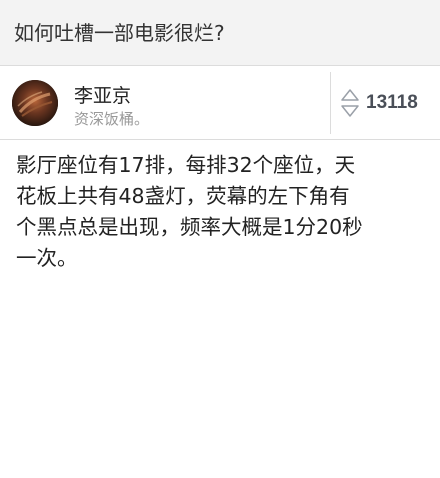  What do you see at coordinates (47, 258) in the screenshot?
I see `answer-line: 一次。` at bounding box center [47, 258].